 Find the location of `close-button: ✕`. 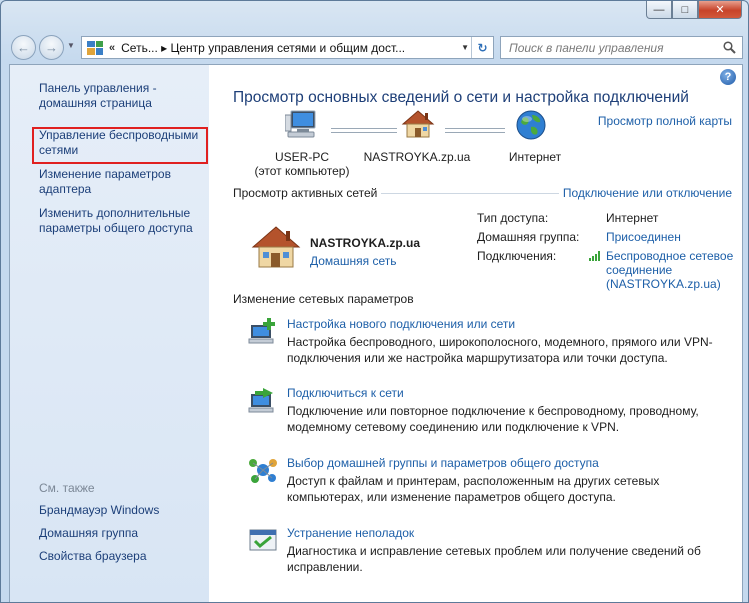

close-button: ✕ is located at coordinates (720, 10).